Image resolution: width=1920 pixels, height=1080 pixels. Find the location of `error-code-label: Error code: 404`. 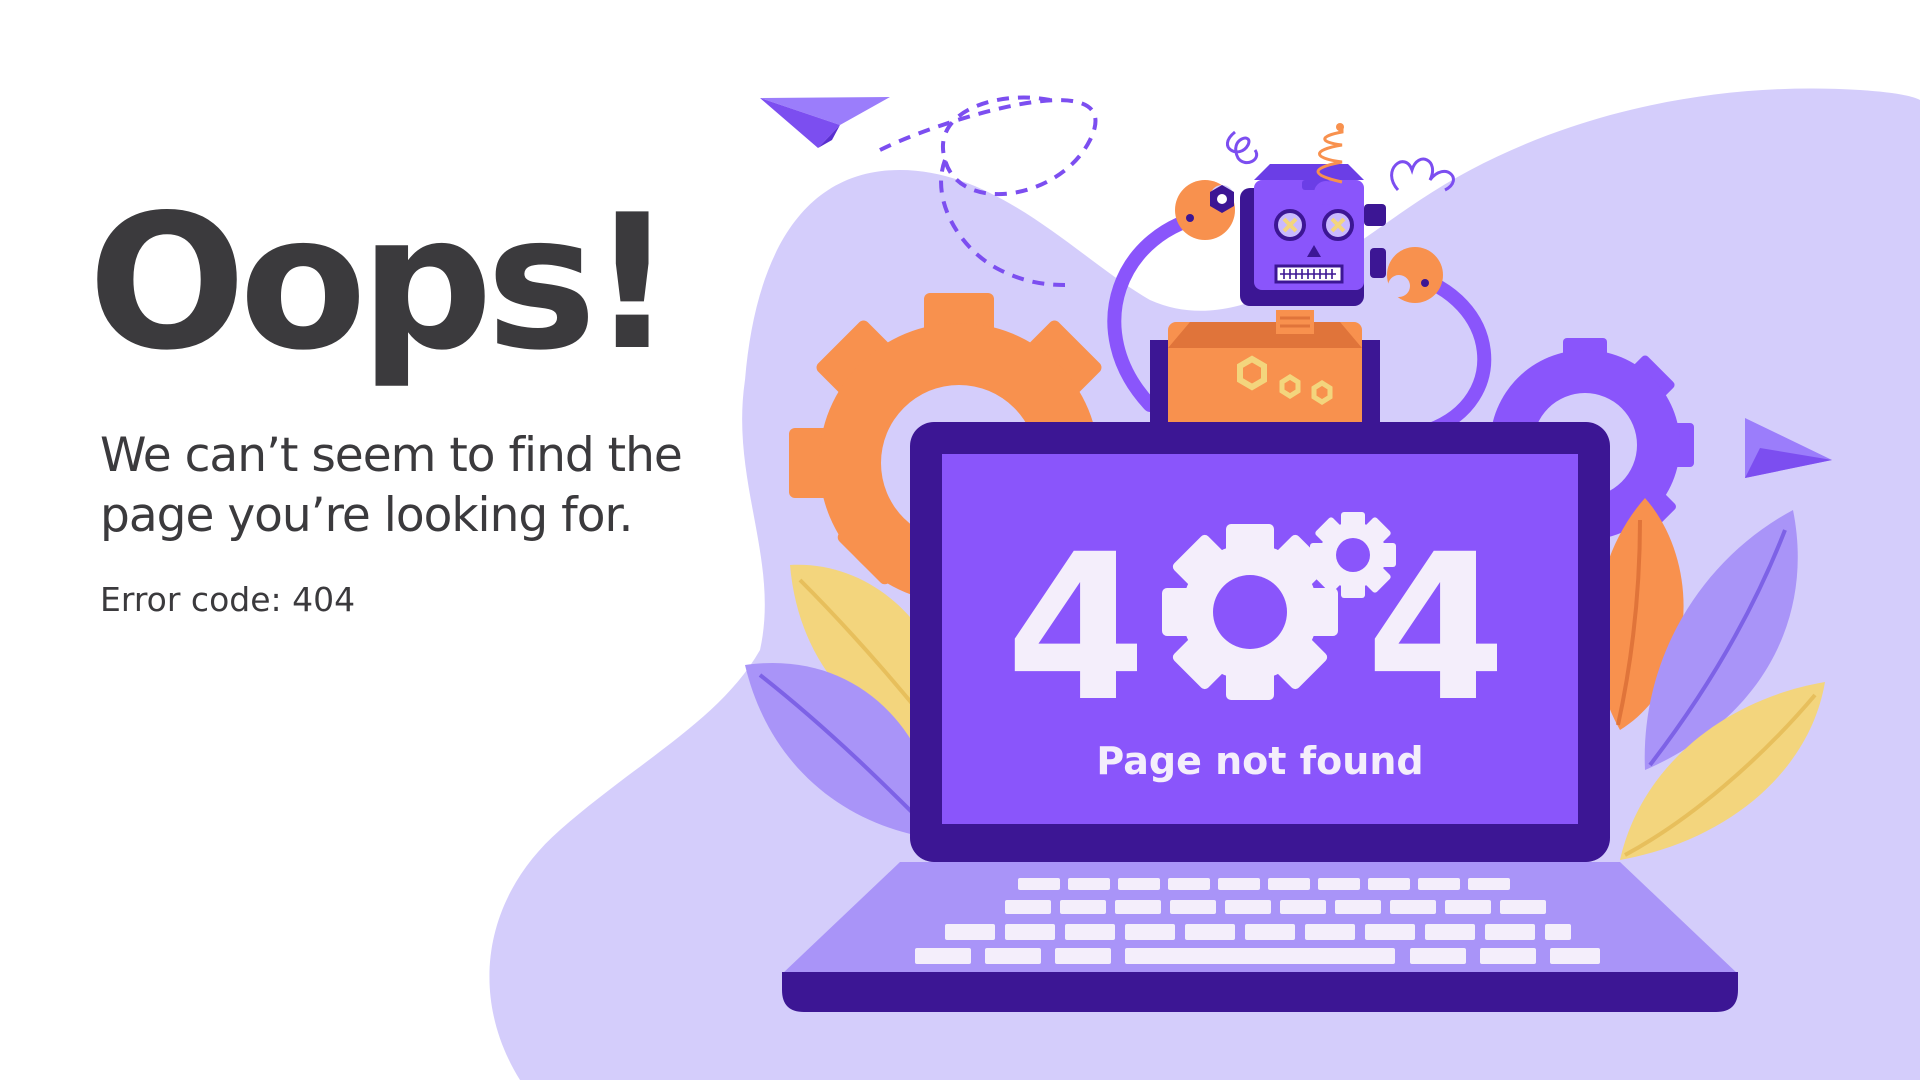

error-code-label: Error code: 404 is located at coordinates (228, 599).